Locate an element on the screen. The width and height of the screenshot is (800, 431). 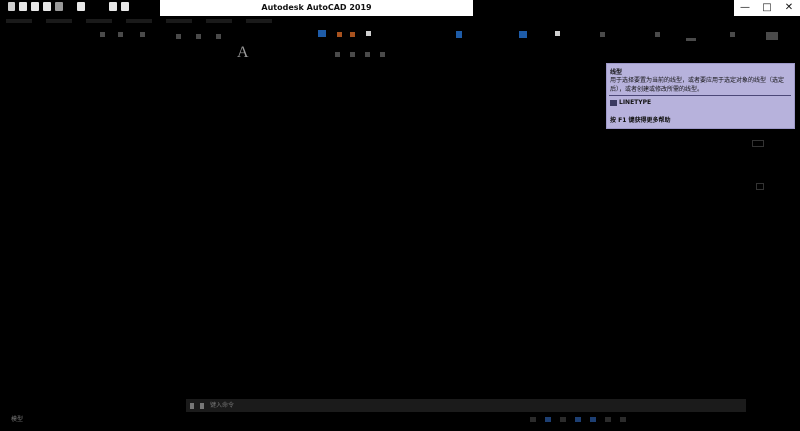
line-tool-icon is located at coordinates (102, 34).